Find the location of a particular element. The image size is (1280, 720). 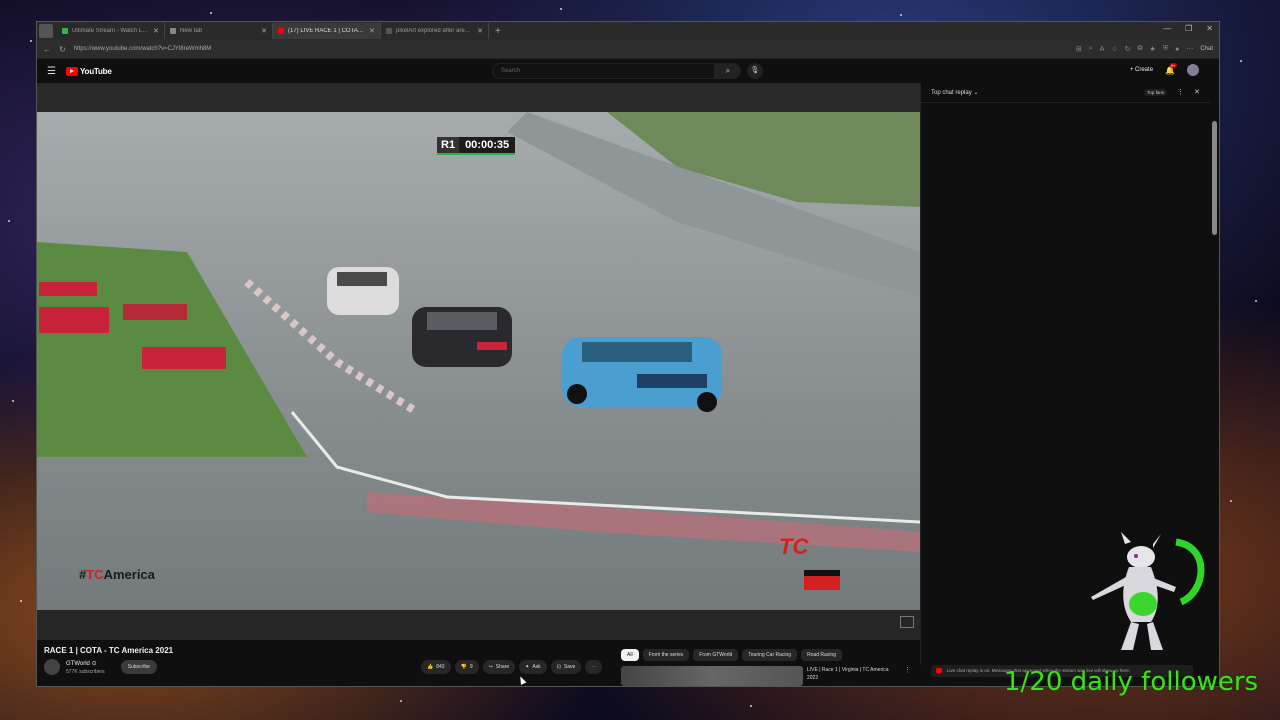

like-button: 👍 843 is located at coordinates (436, 667).